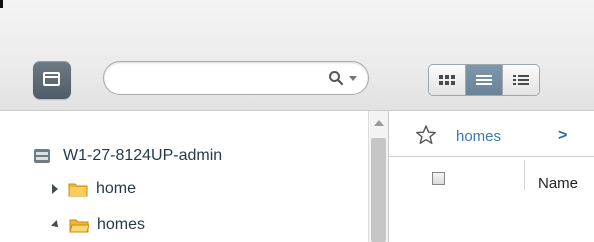 Image resolution: width=594 pixels, height=242 pixels. I want to click on view-mode-switcher, so click(484, 80).